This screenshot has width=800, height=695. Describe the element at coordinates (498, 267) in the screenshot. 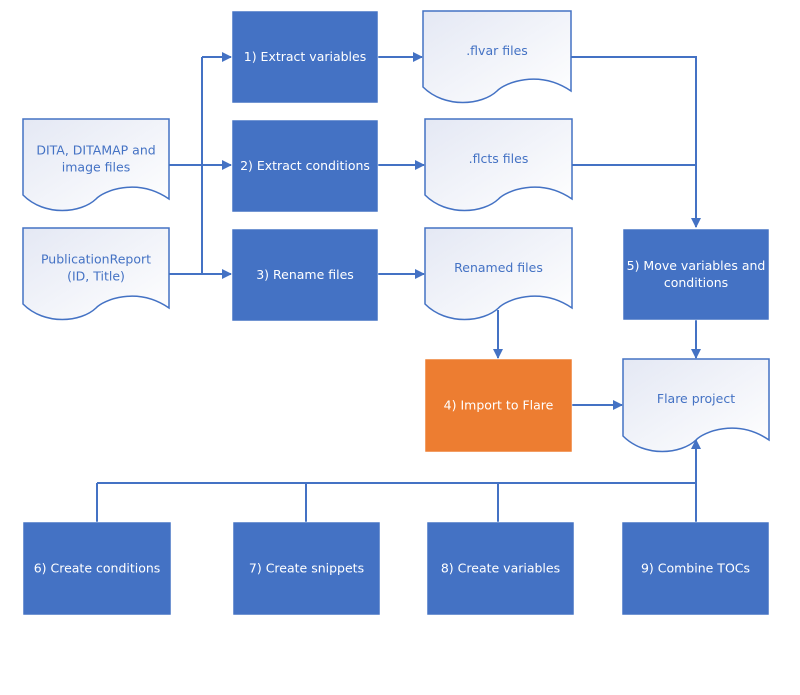

I see `node-label: Renamed files` at that location.